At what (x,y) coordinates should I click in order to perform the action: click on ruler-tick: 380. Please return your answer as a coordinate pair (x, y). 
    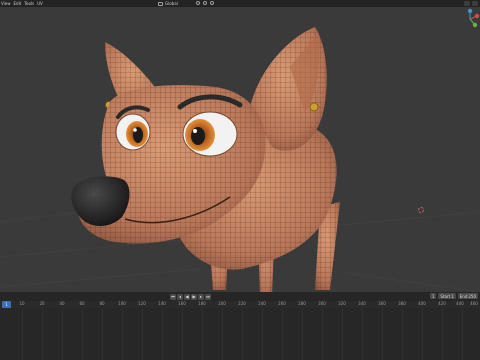
    Looking at the image, I should click on (402, 303).